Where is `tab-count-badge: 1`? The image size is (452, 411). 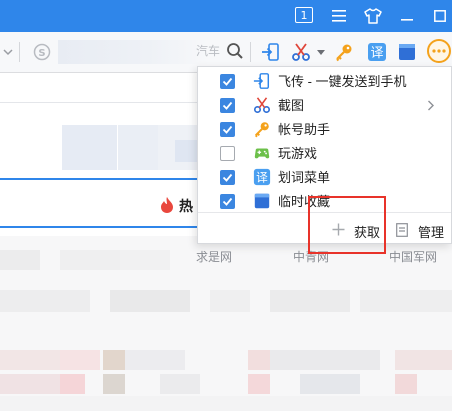
tab-count-badge: 1 is located at coordinates (304, 15).